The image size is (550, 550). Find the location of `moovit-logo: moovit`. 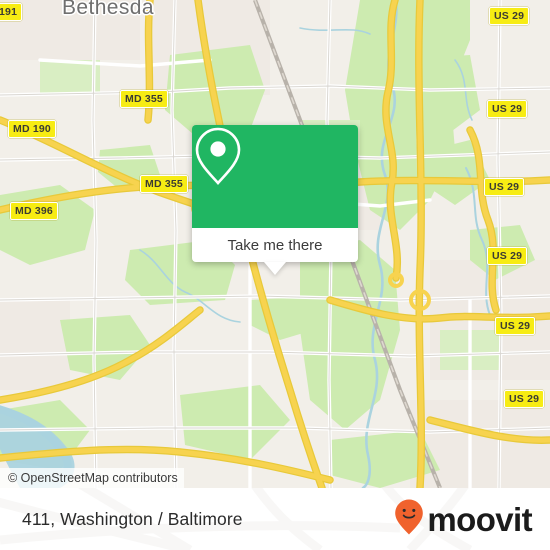

moovit-logo: moovit is located at coordinates (463, 519).